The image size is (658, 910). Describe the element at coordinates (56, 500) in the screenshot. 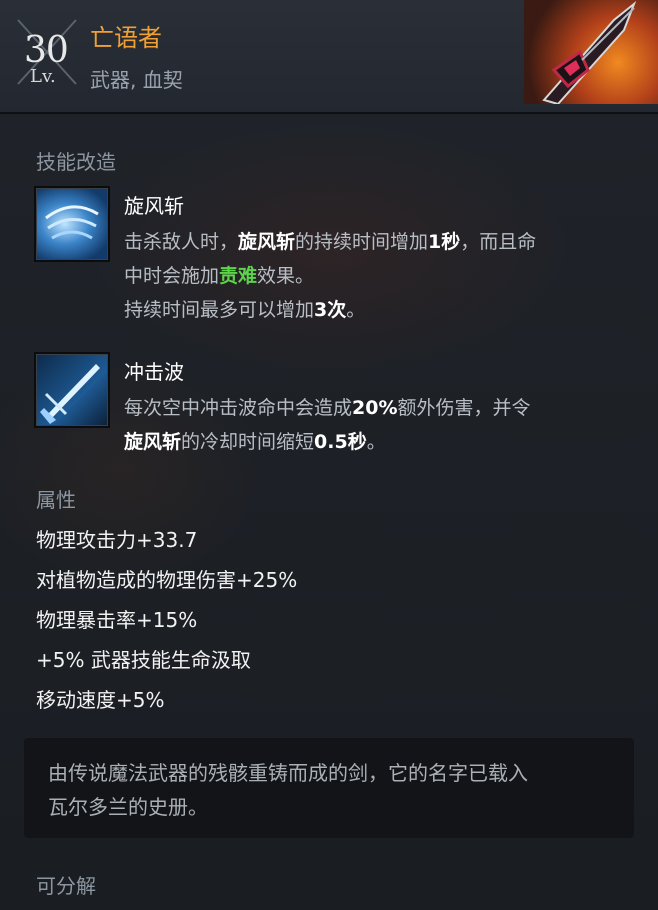

I see `attributes-title: 属性` at that location.